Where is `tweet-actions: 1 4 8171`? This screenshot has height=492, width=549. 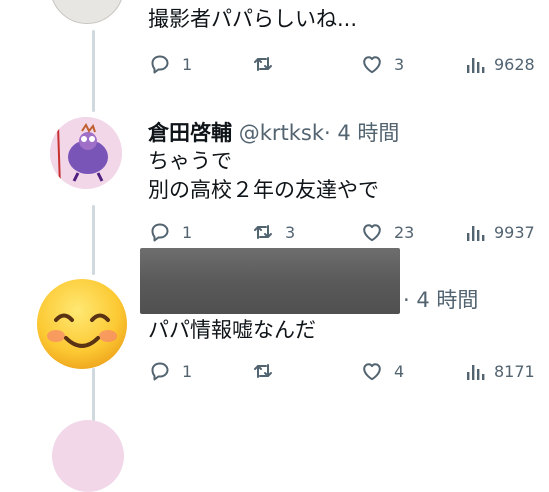
tweet-actions: 1 4 8171 is located at coordinates (348, 371).